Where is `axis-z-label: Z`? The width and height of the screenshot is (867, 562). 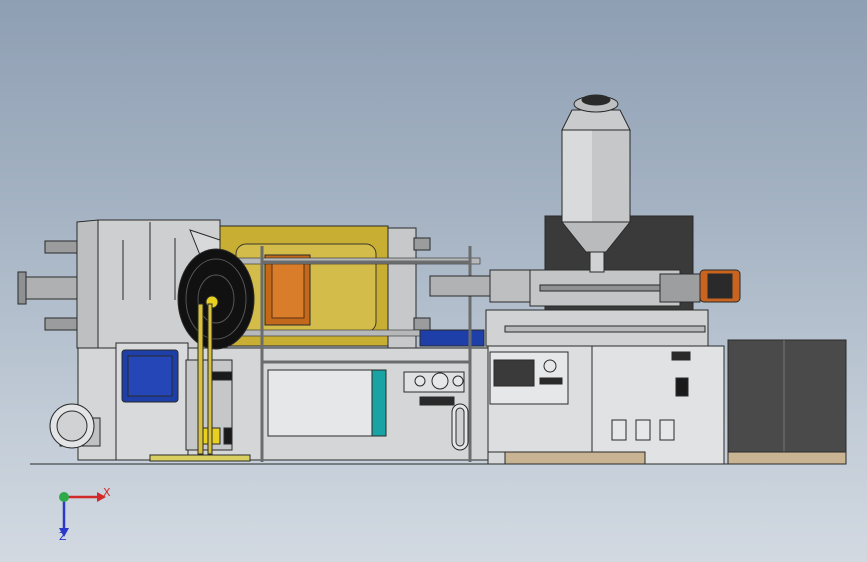
axis-z-label: Z is located at coordinates (63, 536).